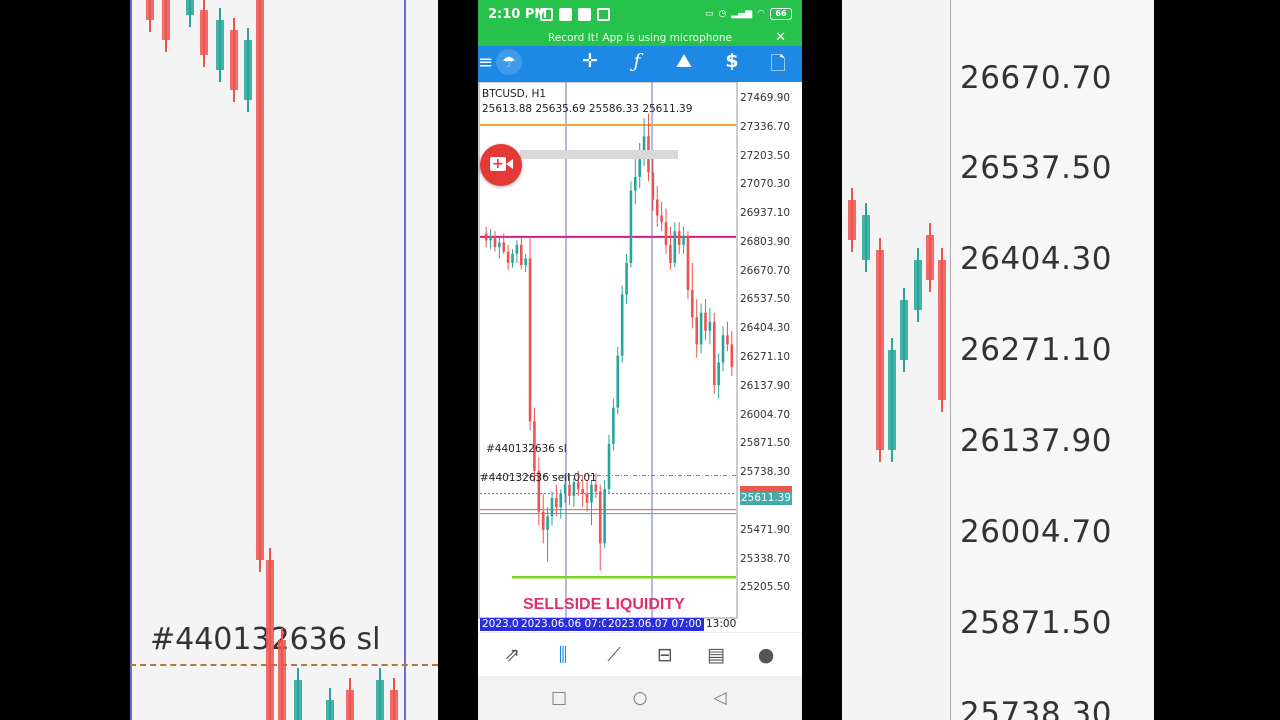 The image size is (1280, 720). What do you see at coordinates (765, 415) in the screenshot?
I see `price-axis-label: 26004.70` at bounding box center [765, 415].